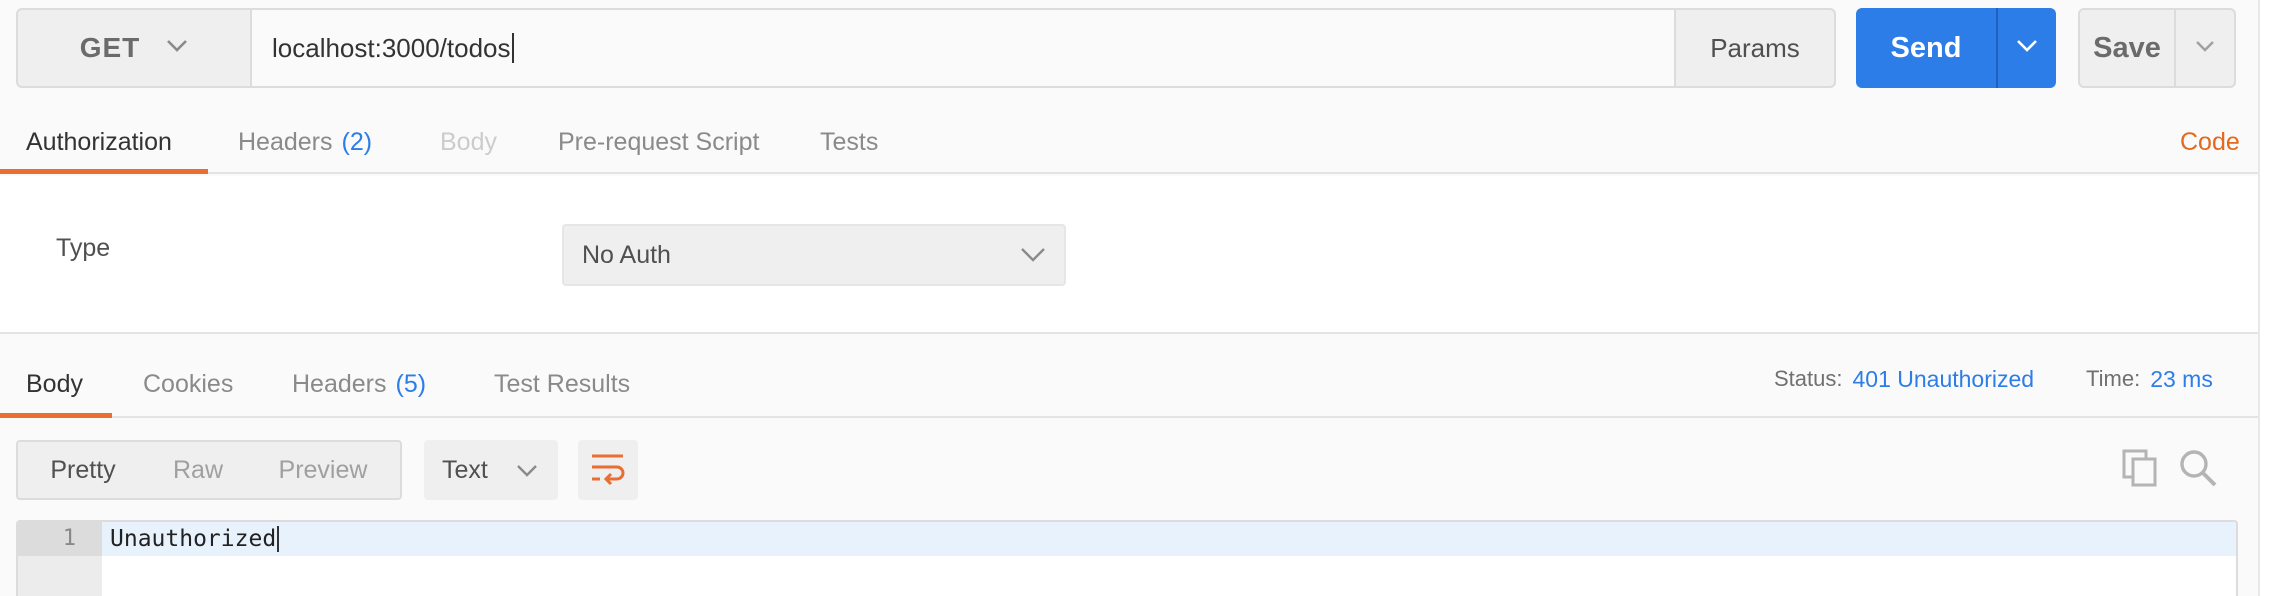  Describe the element at coordinates (1127, 558) in the screenshot. I see `response-body-editor: 1 Unauthorized` at that location.